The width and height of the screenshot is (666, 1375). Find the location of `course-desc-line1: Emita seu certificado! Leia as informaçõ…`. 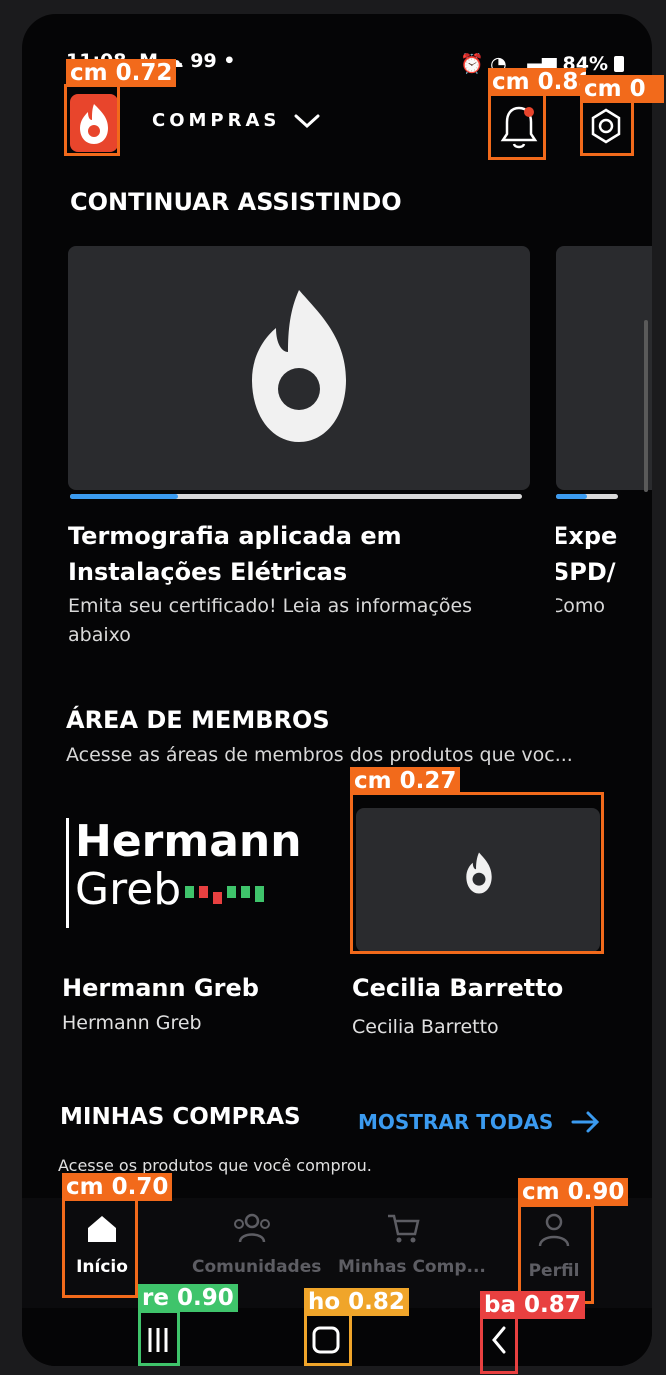

course-desc-line1: Emita seu certificado! Leia as informaçõ… is located at coordinates (270, 606).